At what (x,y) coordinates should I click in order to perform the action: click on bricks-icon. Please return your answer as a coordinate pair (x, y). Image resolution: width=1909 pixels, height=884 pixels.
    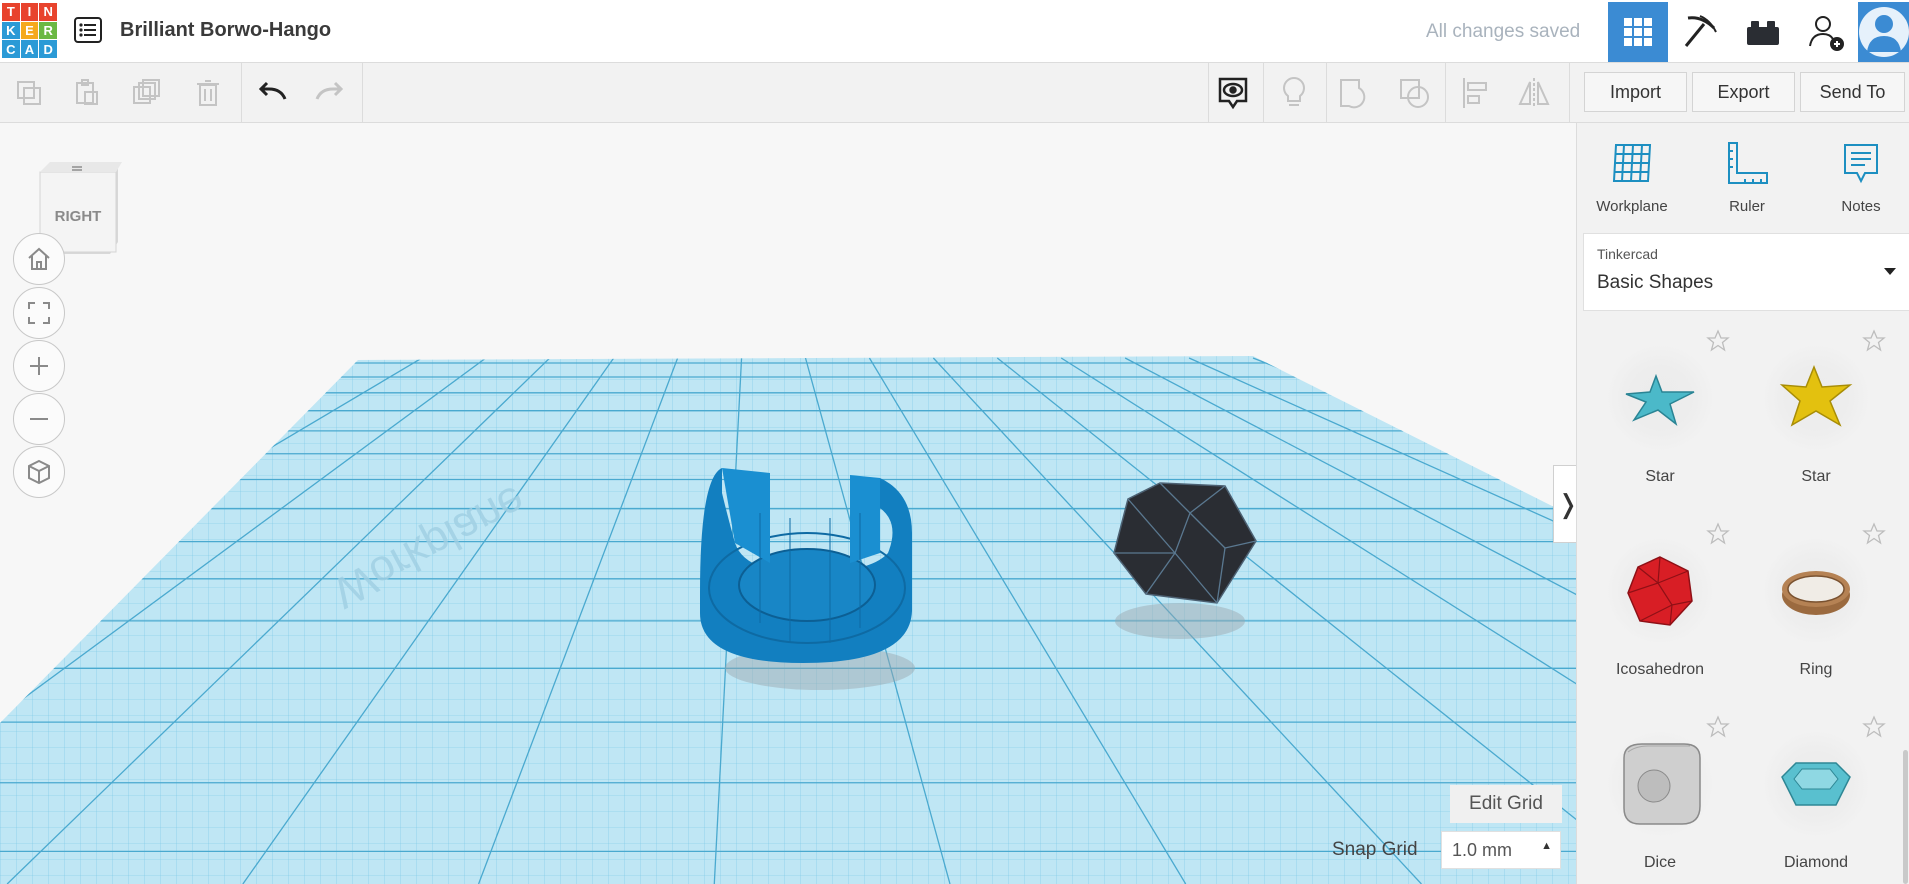
    Looking at the image, I should click on (1763, 32).